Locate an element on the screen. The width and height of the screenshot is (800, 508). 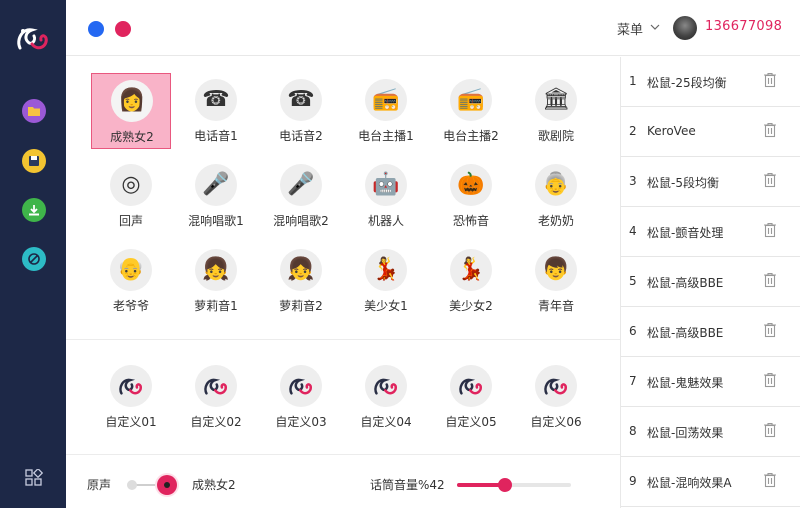
voice-item: 👴 老爷爷 is located at coordinates (131, 281).